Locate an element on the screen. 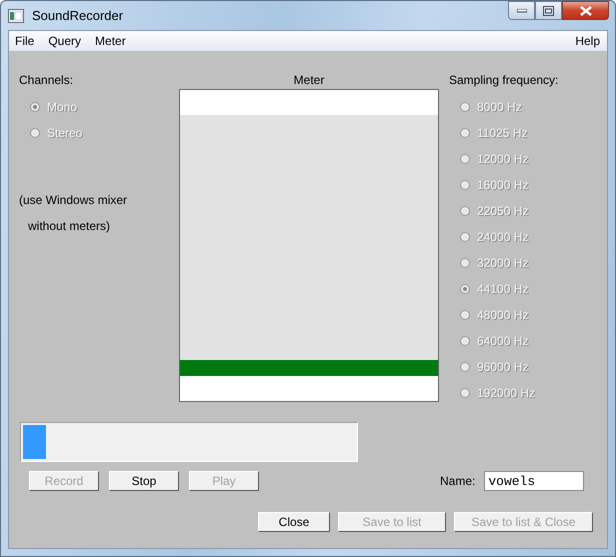  close-button is located at coordinates (585, 10).